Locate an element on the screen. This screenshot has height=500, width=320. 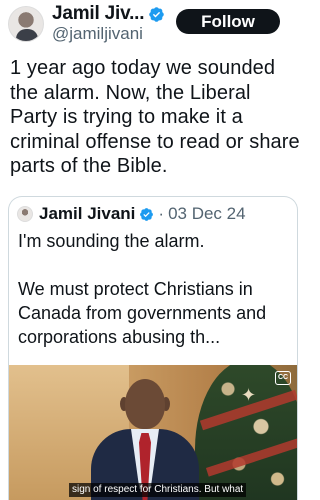
speaker-figure is located at coordinates (145, 437).